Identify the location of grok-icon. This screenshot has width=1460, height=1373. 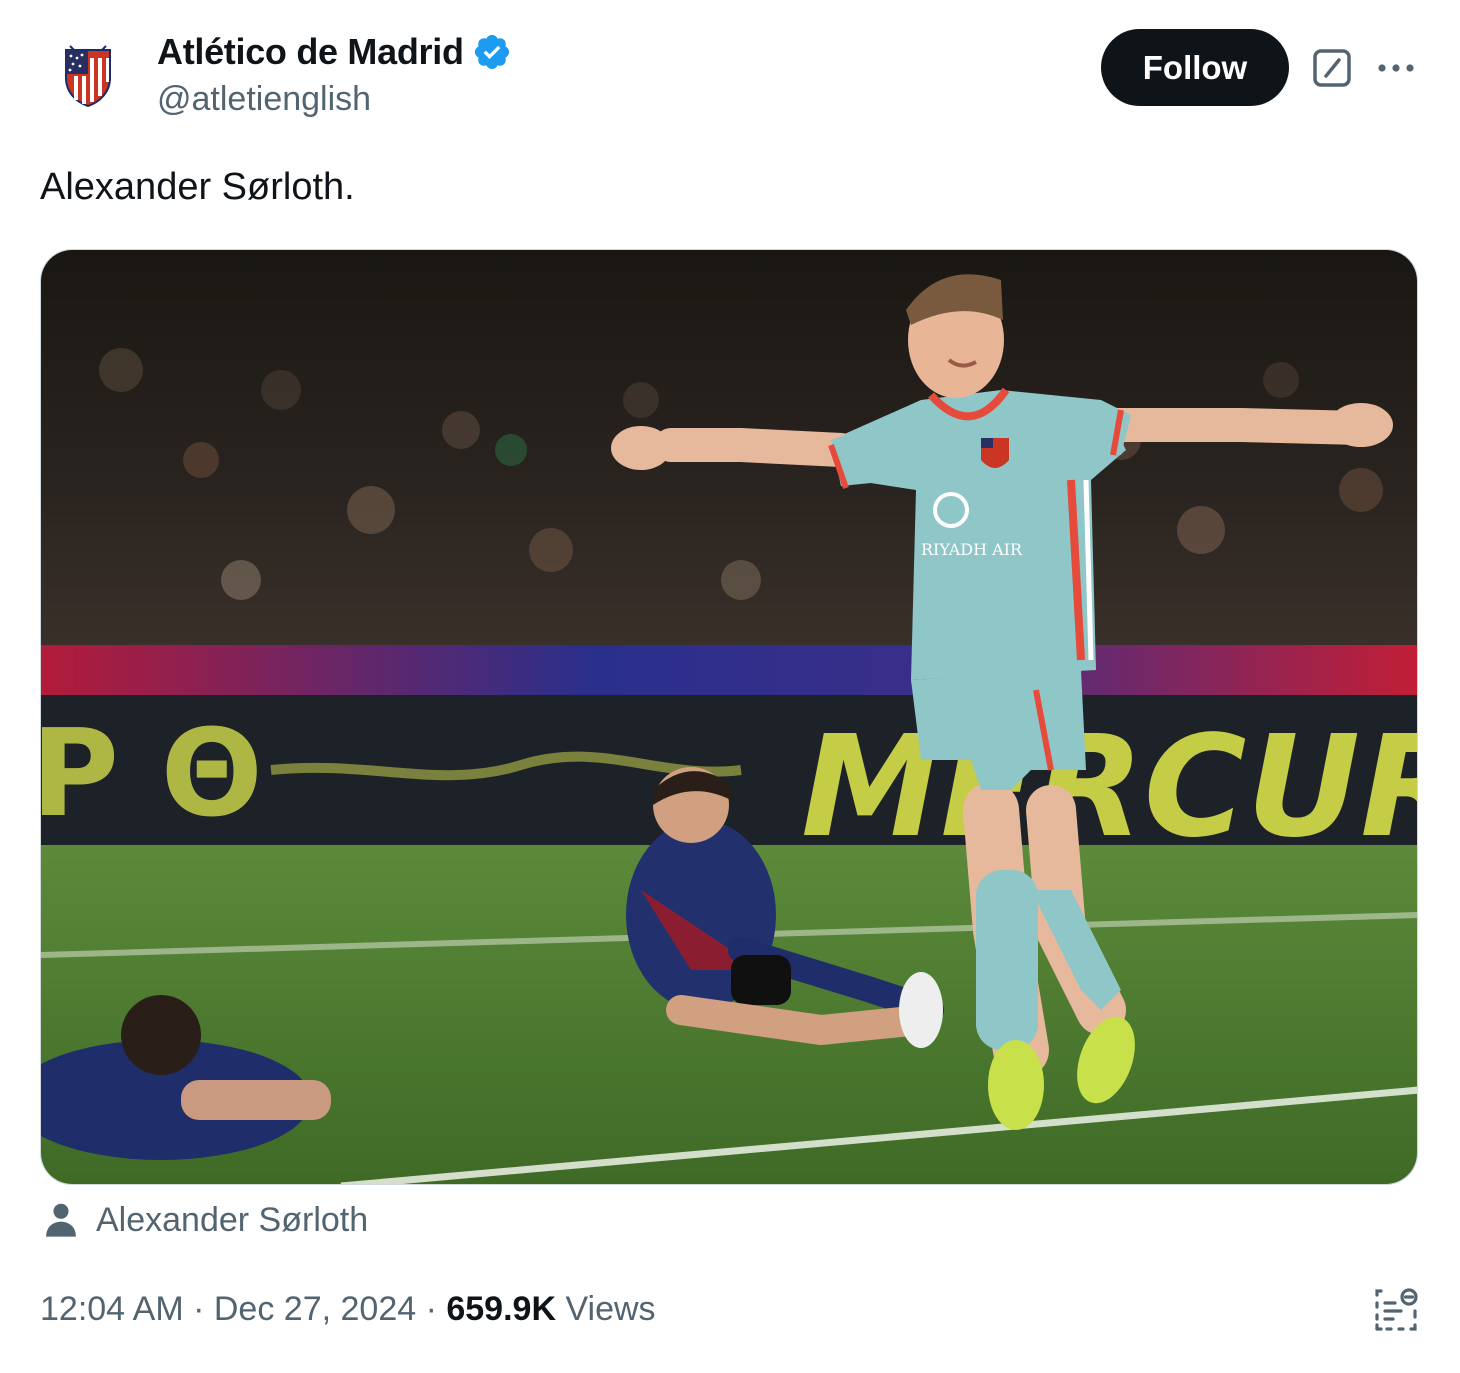
(1332, 68).